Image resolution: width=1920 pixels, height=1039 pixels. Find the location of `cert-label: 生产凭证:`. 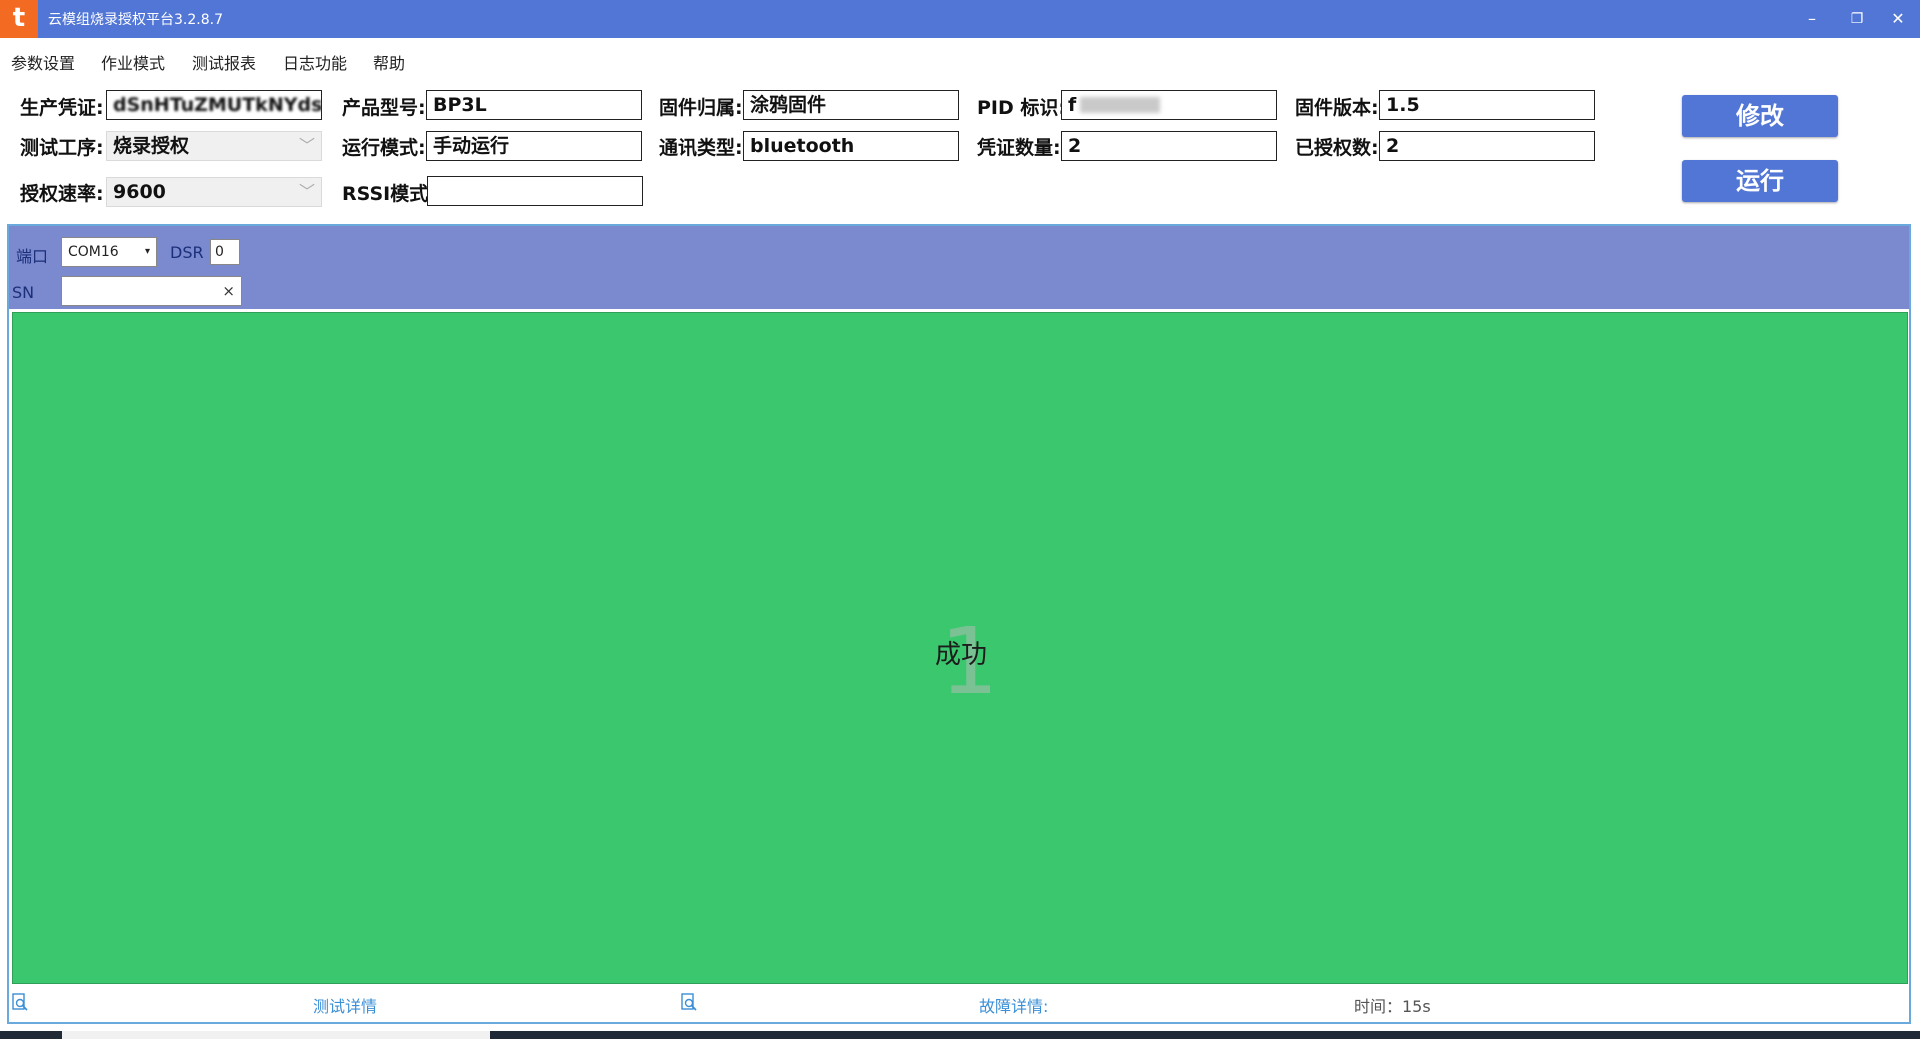

cert-label: 生产凭证: is located at coordinates (62, 108).